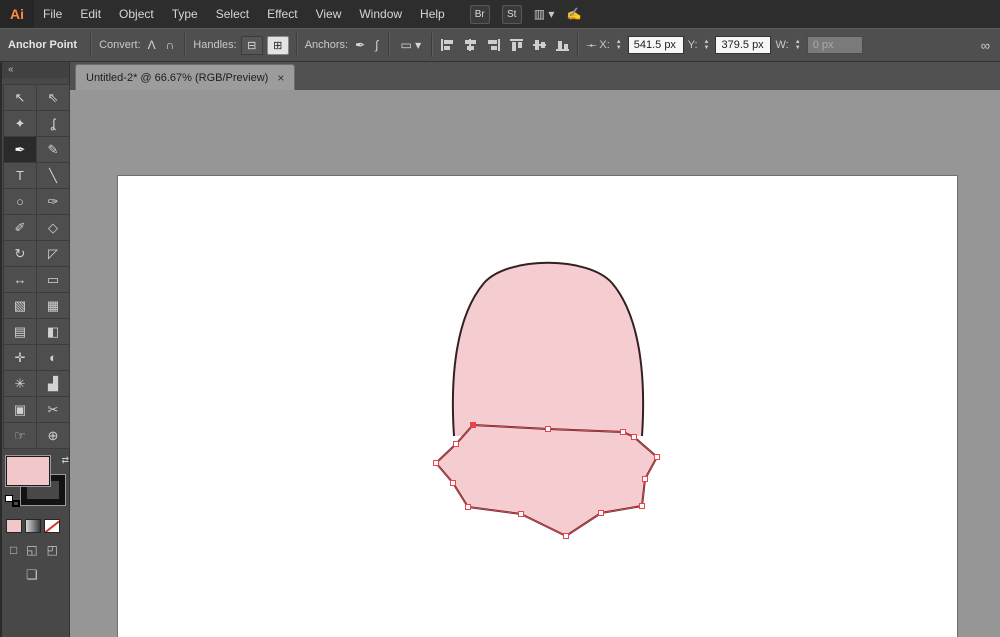  Describe the element at coordinates (185, 77) in the screenshot. I see `document-tab: Untitled-2* @ 66.67% (RGB/Preview) ×` at that location.